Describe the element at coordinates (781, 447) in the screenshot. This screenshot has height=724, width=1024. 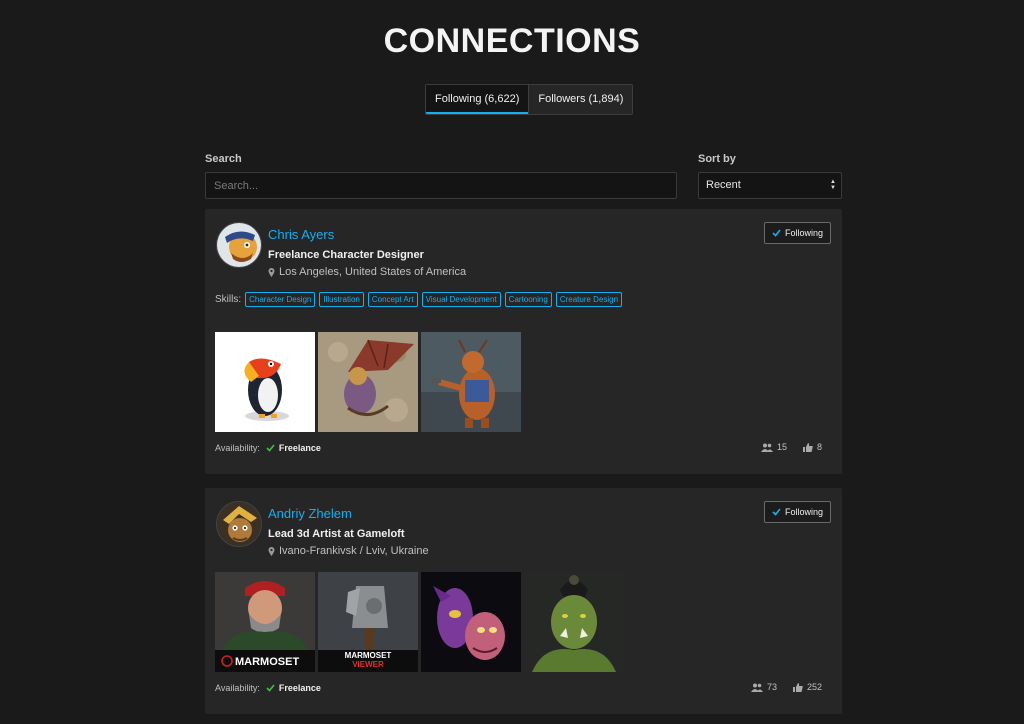
I see `followers-count: 15` at that location.